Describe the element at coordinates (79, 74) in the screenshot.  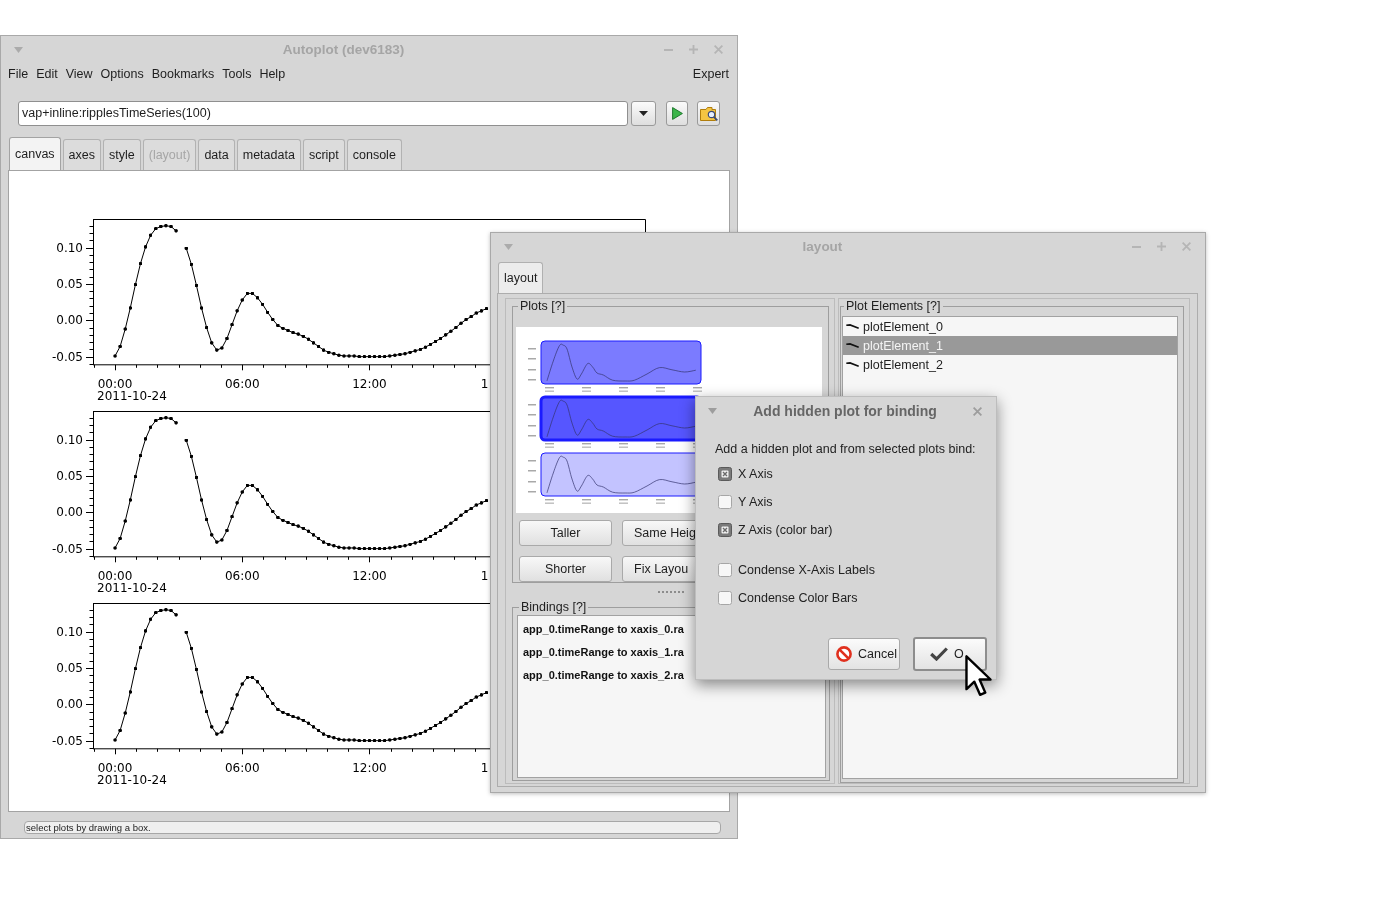
I see `menu-item: View` at that location.